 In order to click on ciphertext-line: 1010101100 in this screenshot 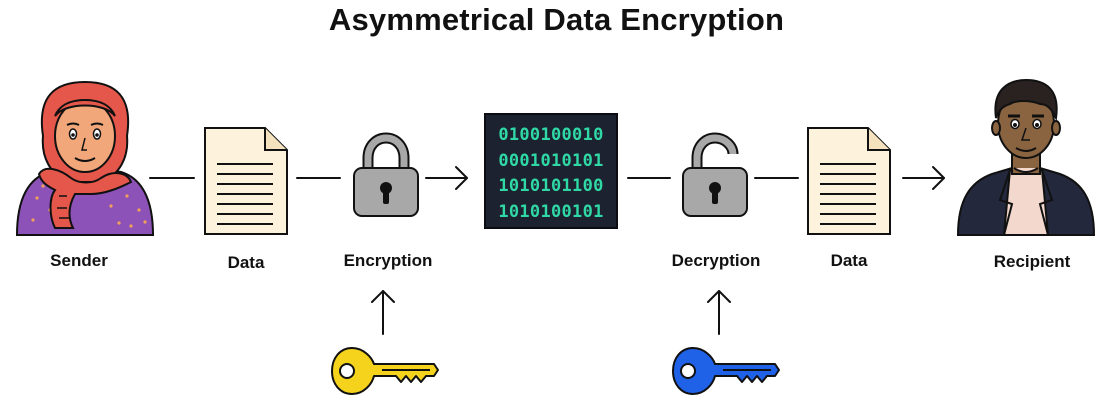, I will do `click(551, 186)`.